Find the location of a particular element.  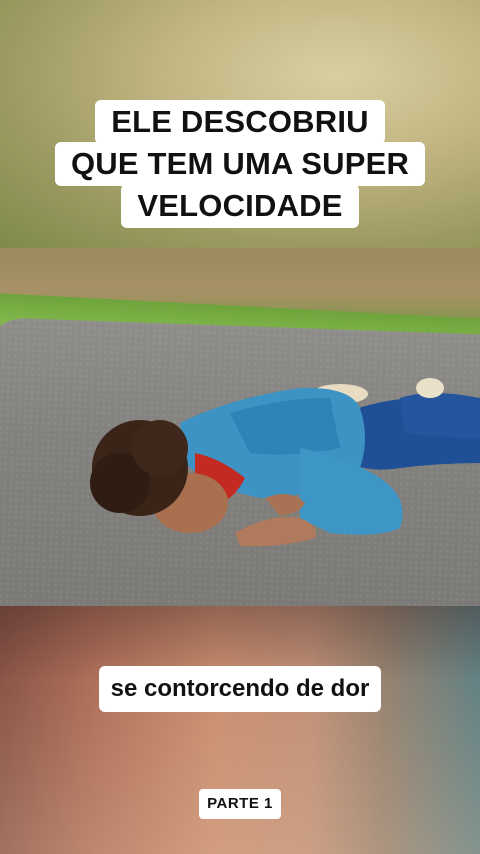

subtitle-text: se contorcendo de dor is located at coordinates (240, 689).